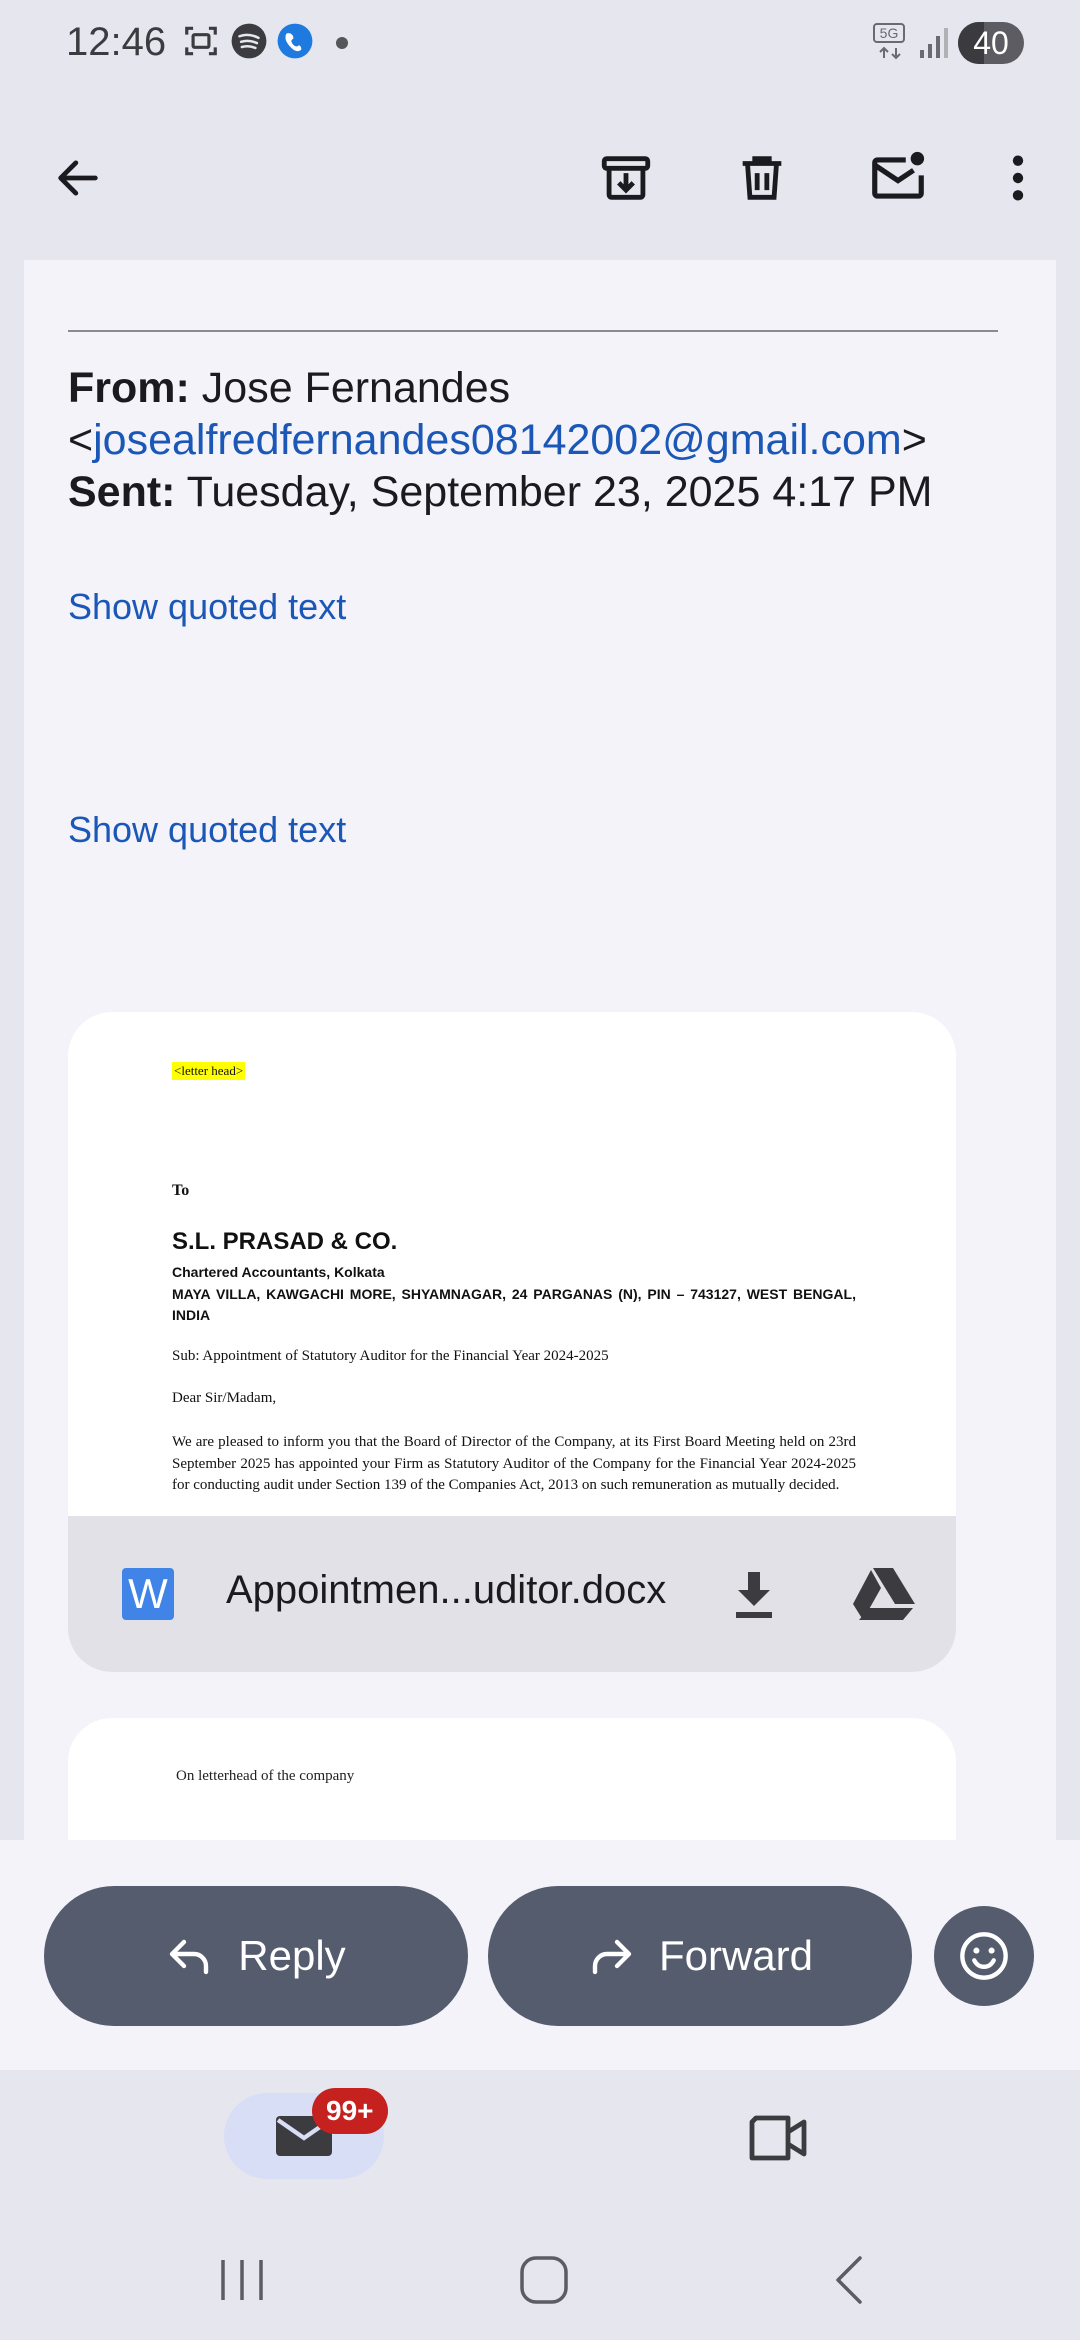 This screenshot has height=2340, width=1080. I want to click on status-bar: 12:46 5G 40, so click(540, 44).